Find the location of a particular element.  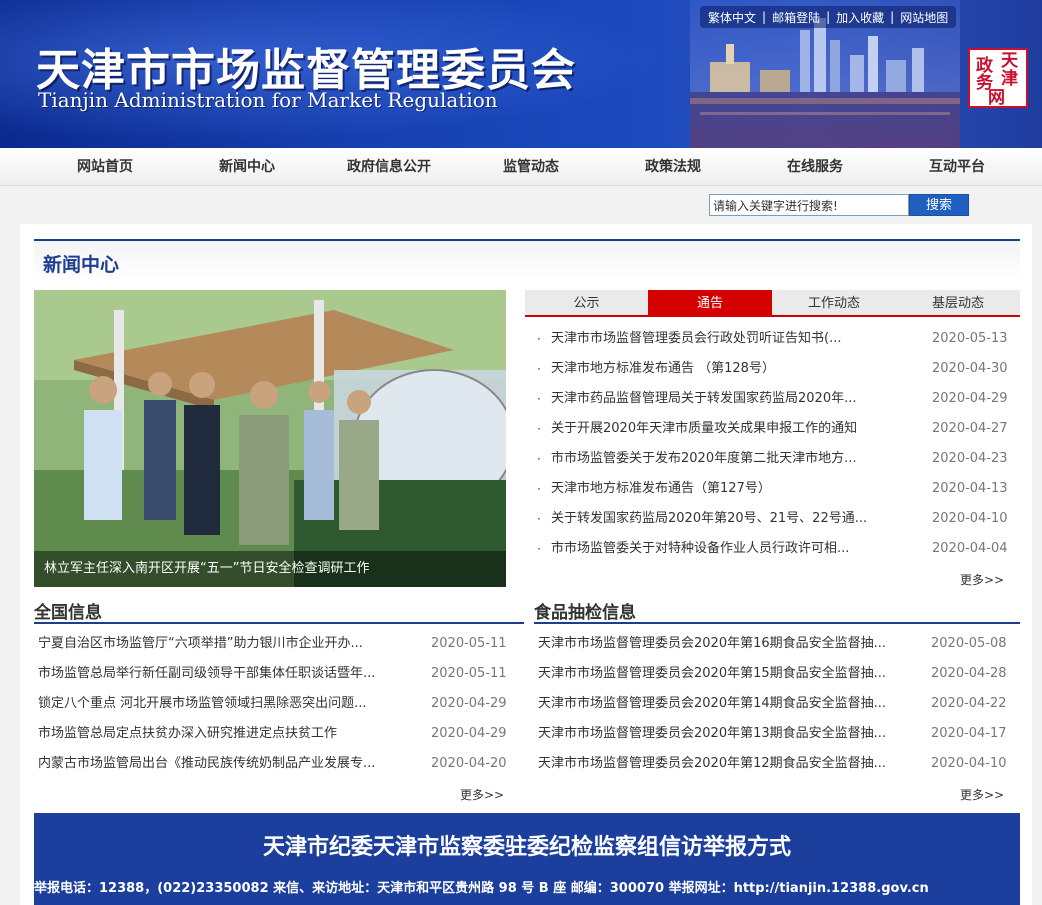

list-item-date: 2020-04-13 is located at coordinates (970, 488).